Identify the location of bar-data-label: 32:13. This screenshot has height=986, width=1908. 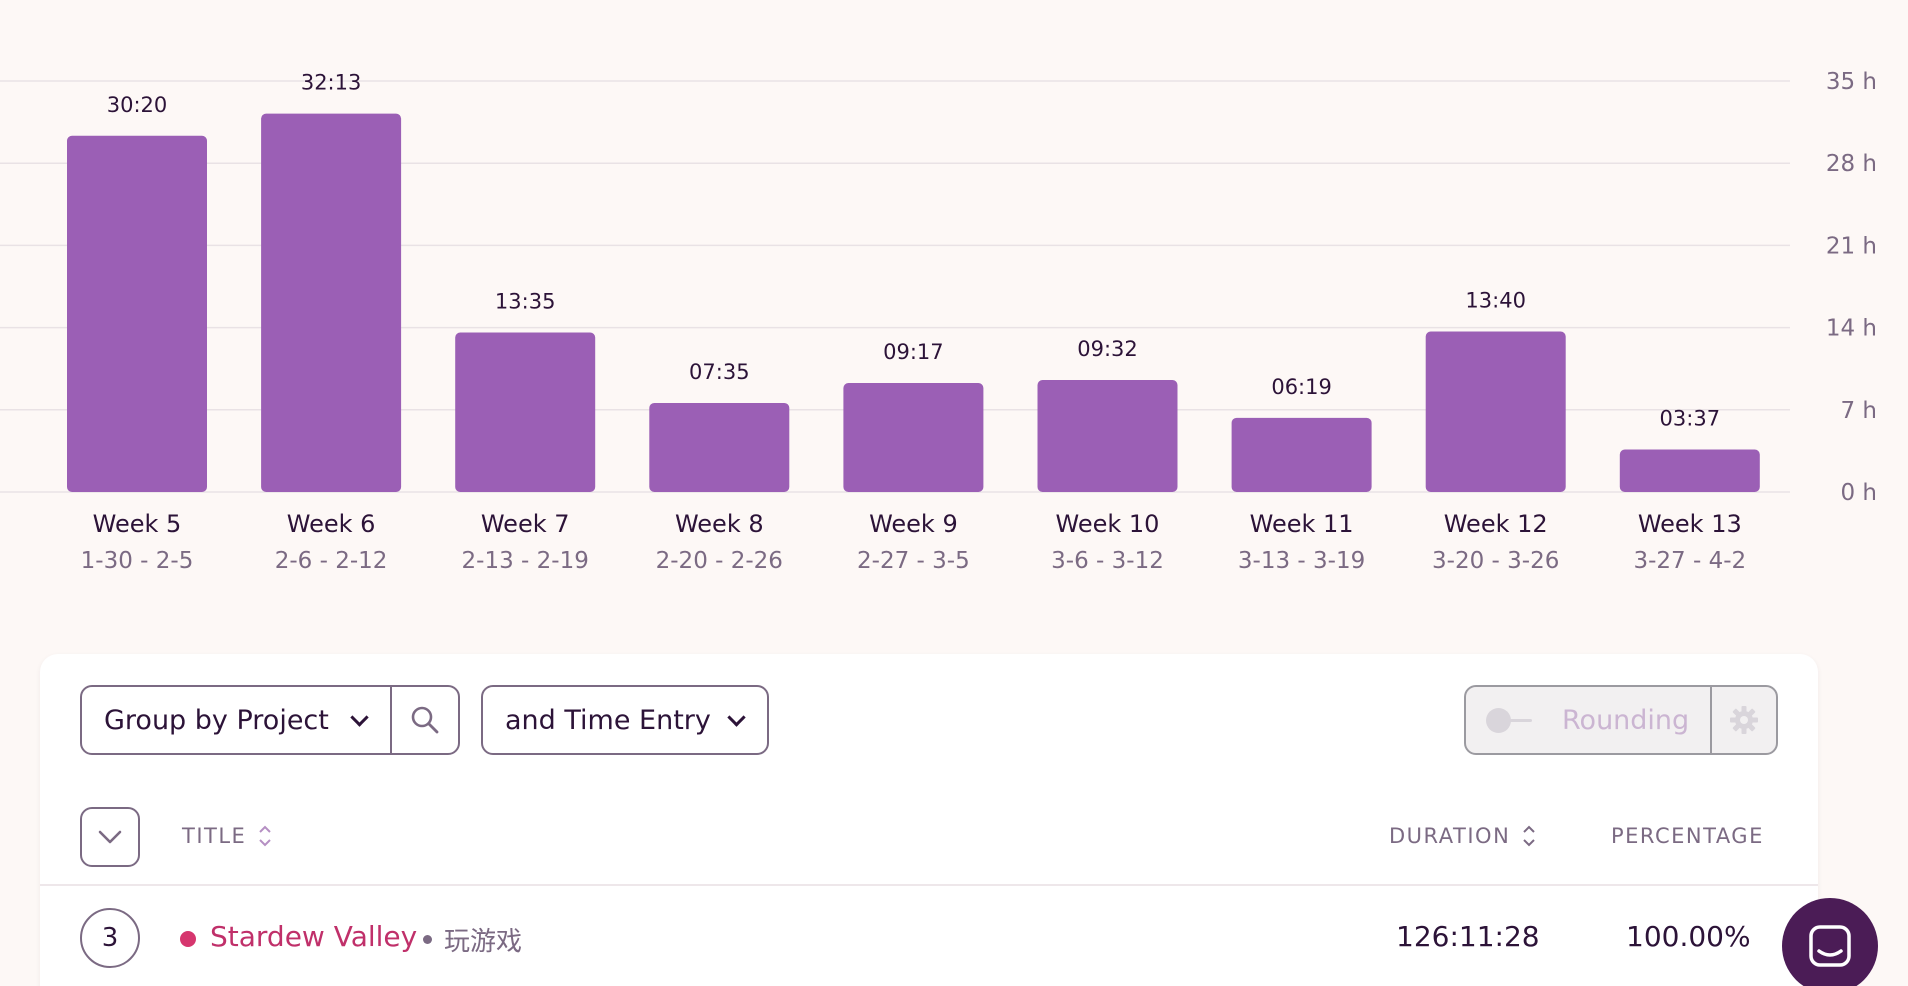
(331, 83).